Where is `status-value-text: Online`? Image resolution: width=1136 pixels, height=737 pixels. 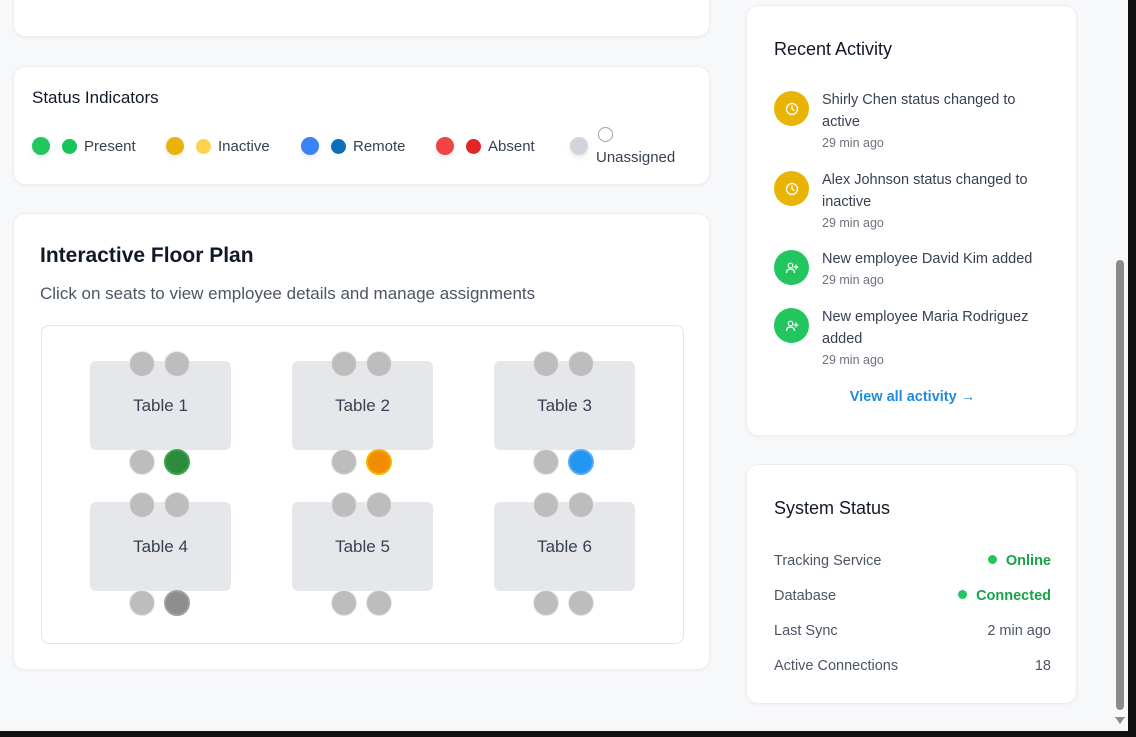
status-value-text: Online is located at coordinates (1028, 561).